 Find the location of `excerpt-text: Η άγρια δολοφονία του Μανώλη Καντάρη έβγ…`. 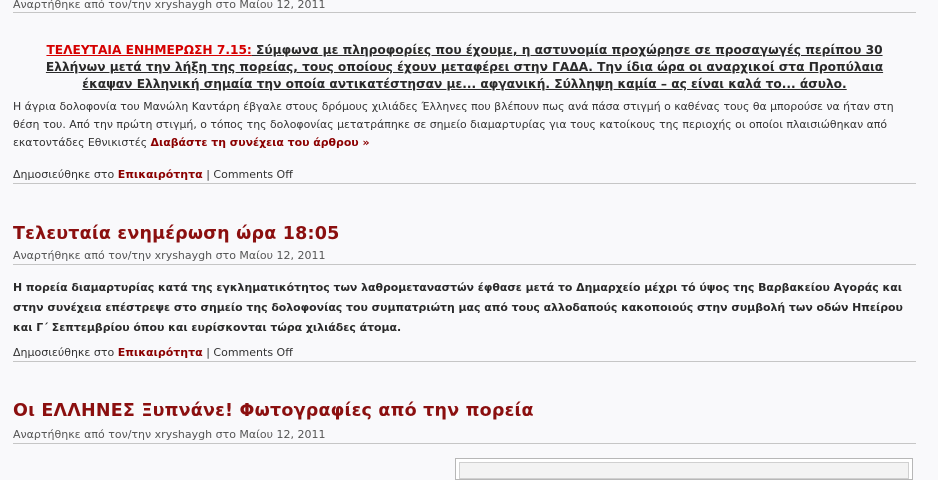

excerpt-text: Η άγρια δολοφονία του Μανώλη Καντάρη έβγ… is located at coordinates (453, 124).